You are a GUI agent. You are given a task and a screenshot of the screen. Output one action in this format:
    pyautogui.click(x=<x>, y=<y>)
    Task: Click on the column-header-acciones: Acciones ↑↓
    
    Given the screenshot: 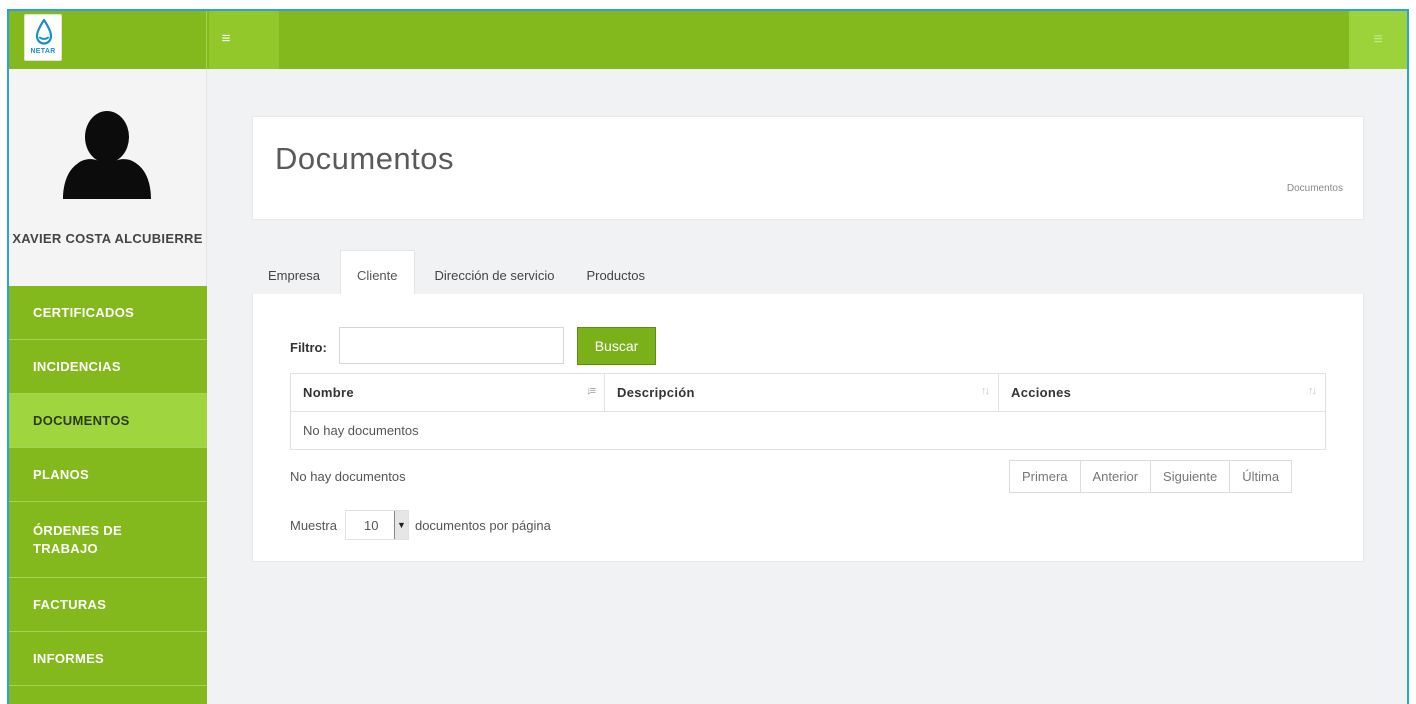 What is the action you would take?
    pyautogui.click(x=1162, y=392)
    